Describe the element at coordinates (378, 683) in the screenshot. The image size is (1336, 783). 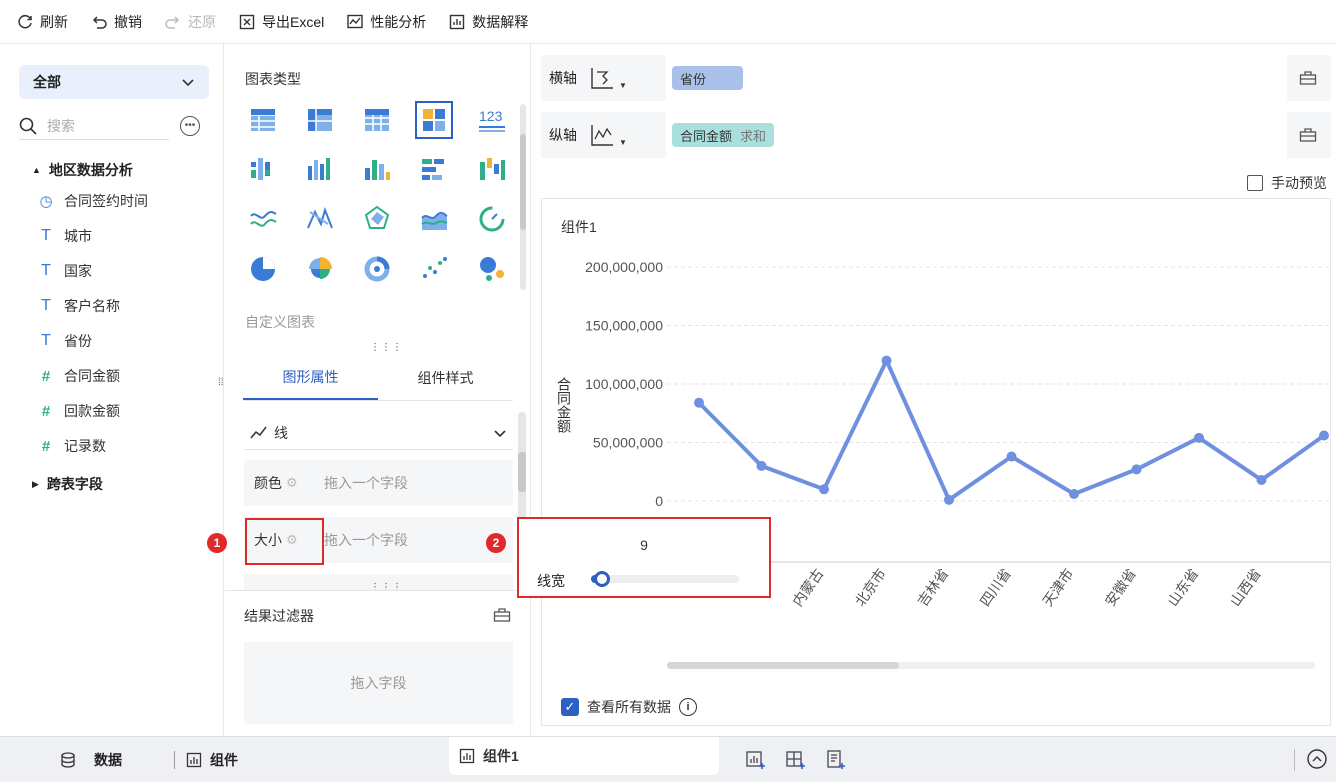
I see `filter-drop-zone: 拖入字段` at that location.